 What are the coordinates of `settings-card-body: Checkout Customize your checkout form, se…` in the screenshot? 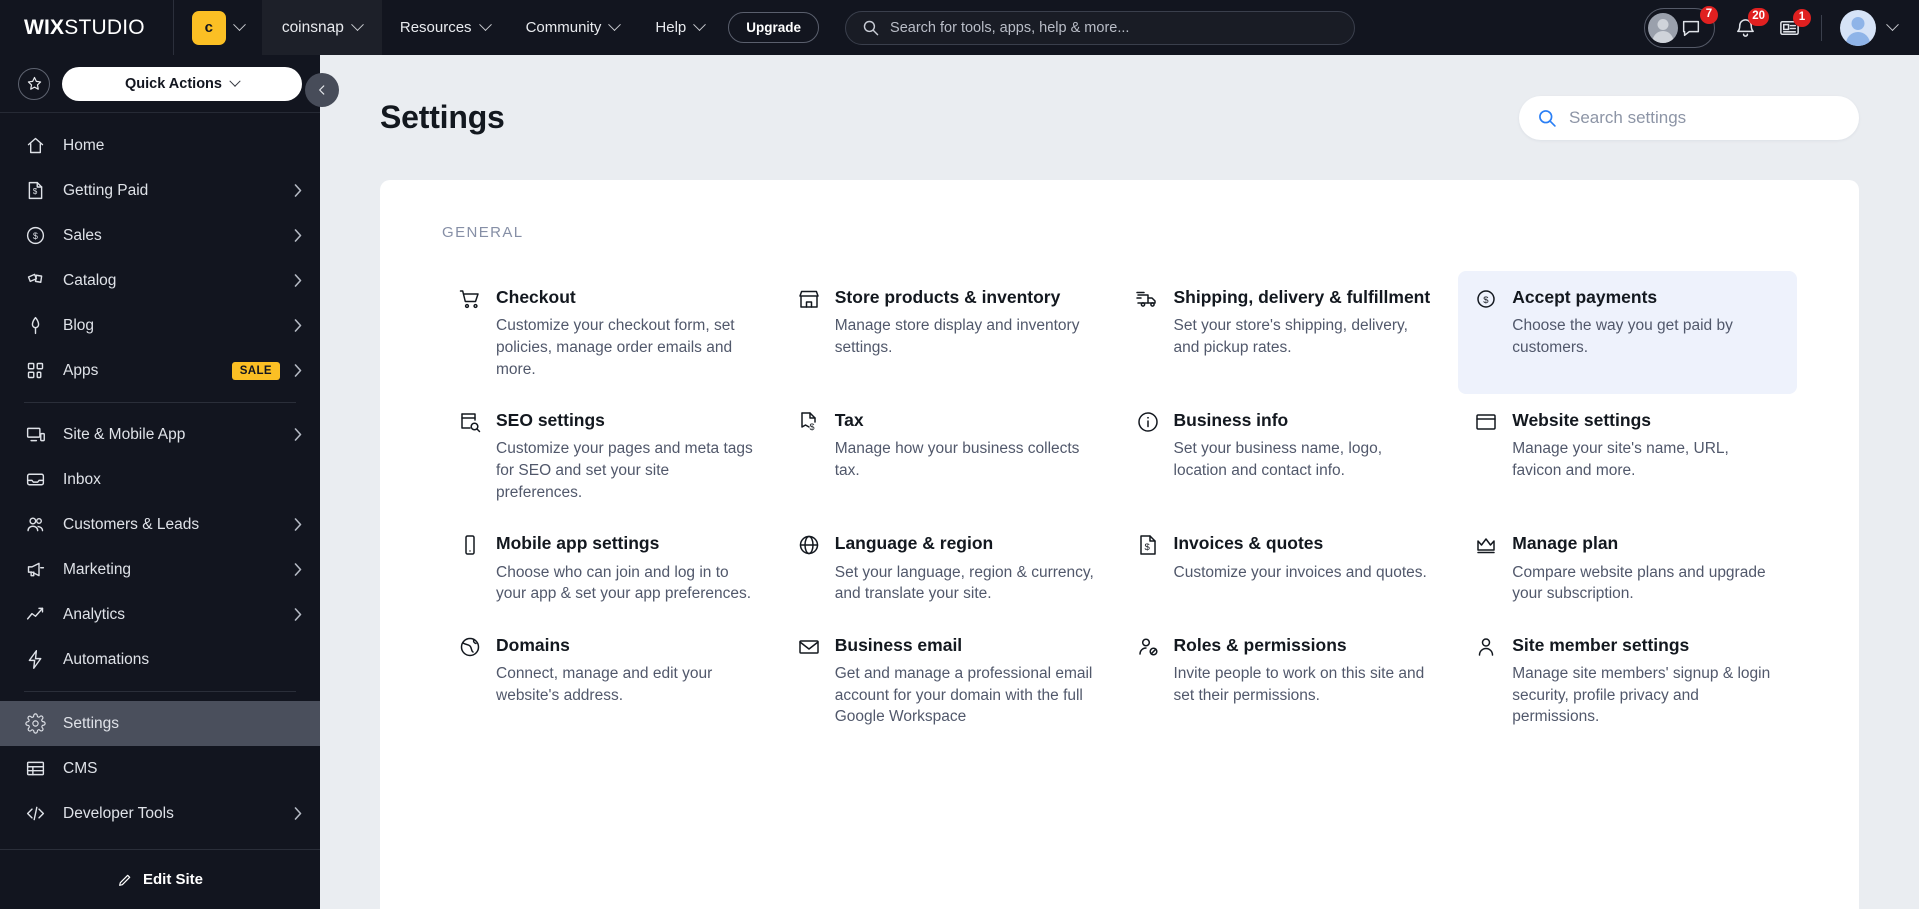 It's located at (627, 332).